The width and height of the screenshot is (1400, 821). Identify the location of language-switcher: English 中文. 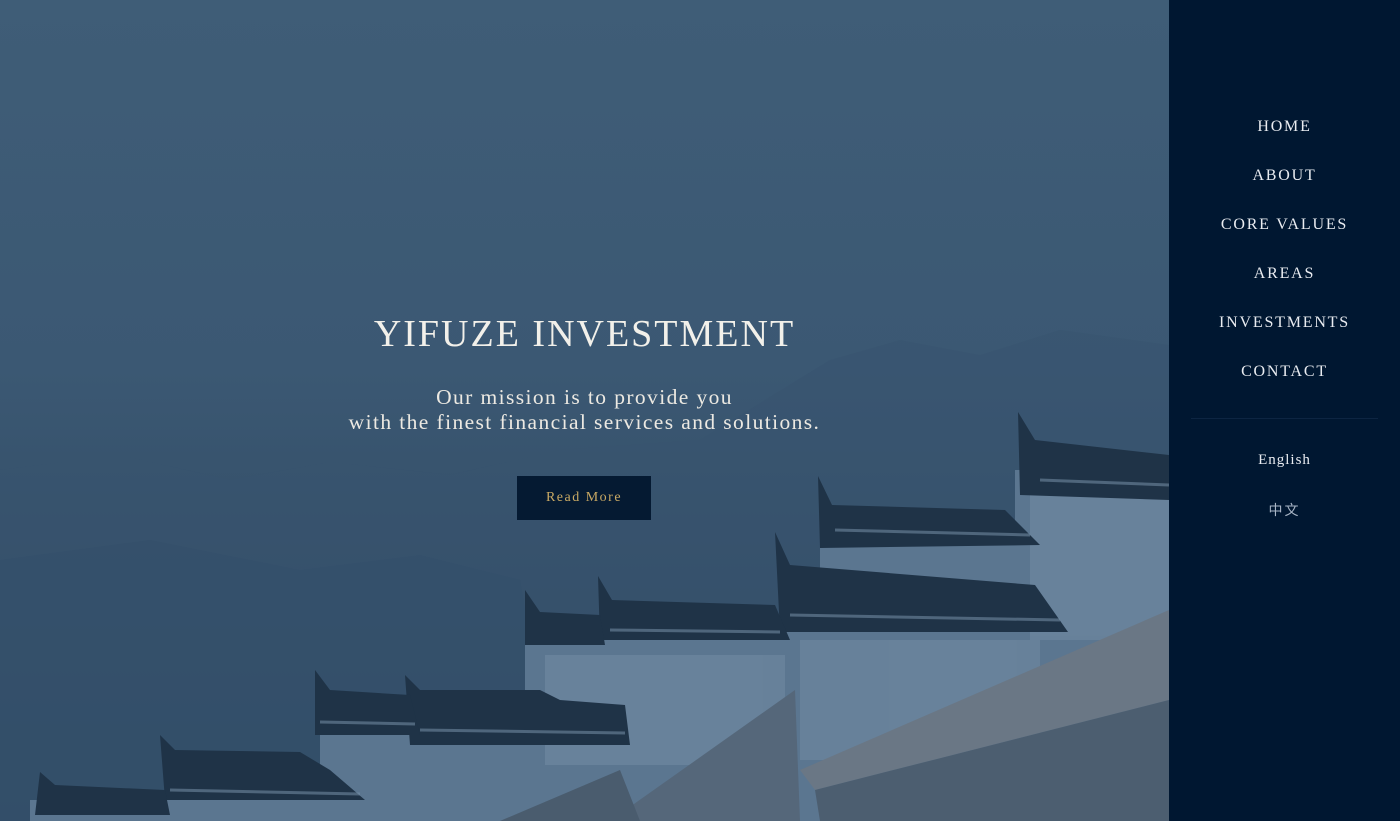
(1284, 500).